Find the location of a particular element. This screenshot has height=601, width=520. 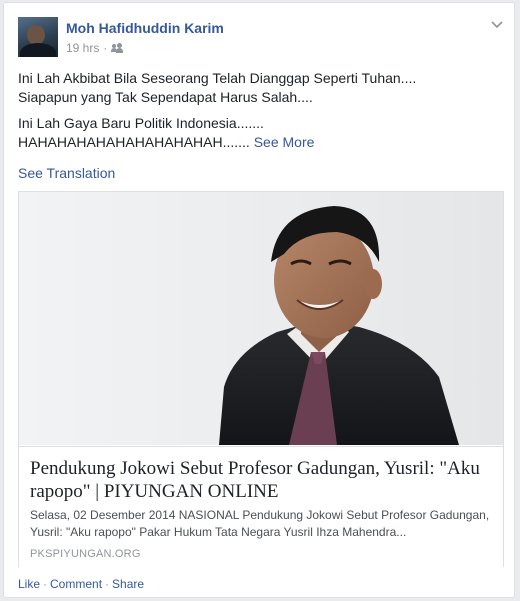

avatar is located at coordinates (38, 37).